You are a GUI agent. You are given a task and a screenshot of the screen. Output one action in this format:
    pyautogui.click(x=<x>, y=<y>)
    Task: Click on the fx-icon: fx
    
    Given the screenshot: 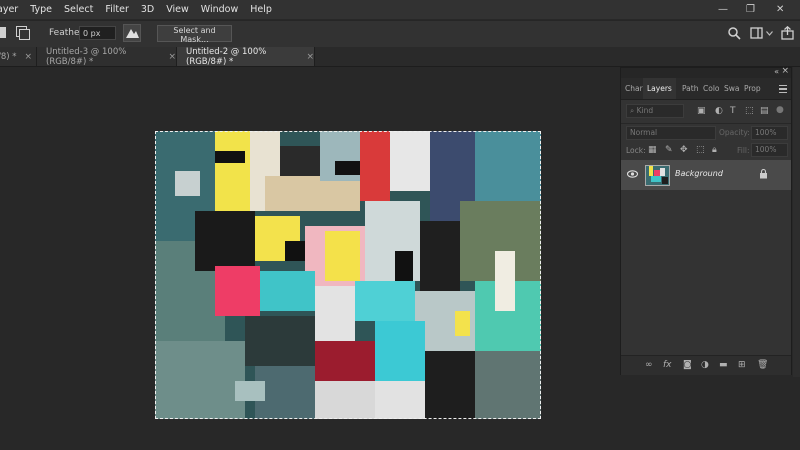 What is the action you would take?
    pyautogui.click(x=667, y=365)
    